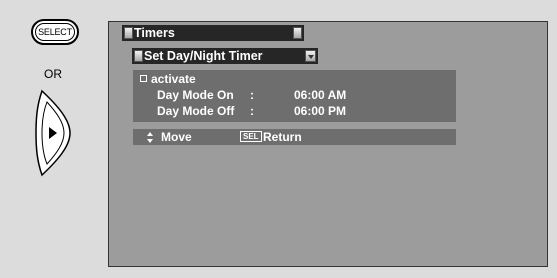  I want to click on move-label: Move, so click(176, 137).